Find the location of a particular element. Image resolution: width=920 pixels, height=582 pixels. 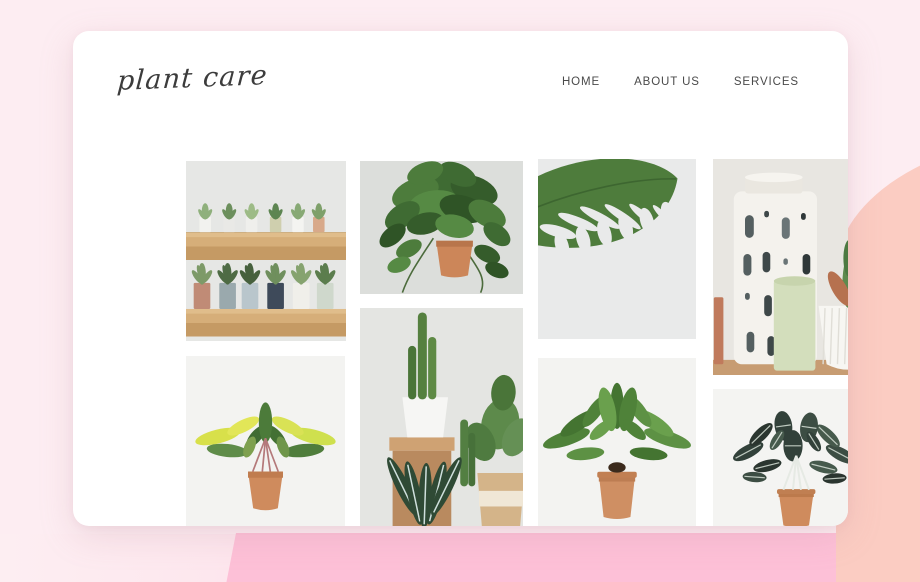

gallery-photo-cacti-collection is located at coordinates (441, 417).